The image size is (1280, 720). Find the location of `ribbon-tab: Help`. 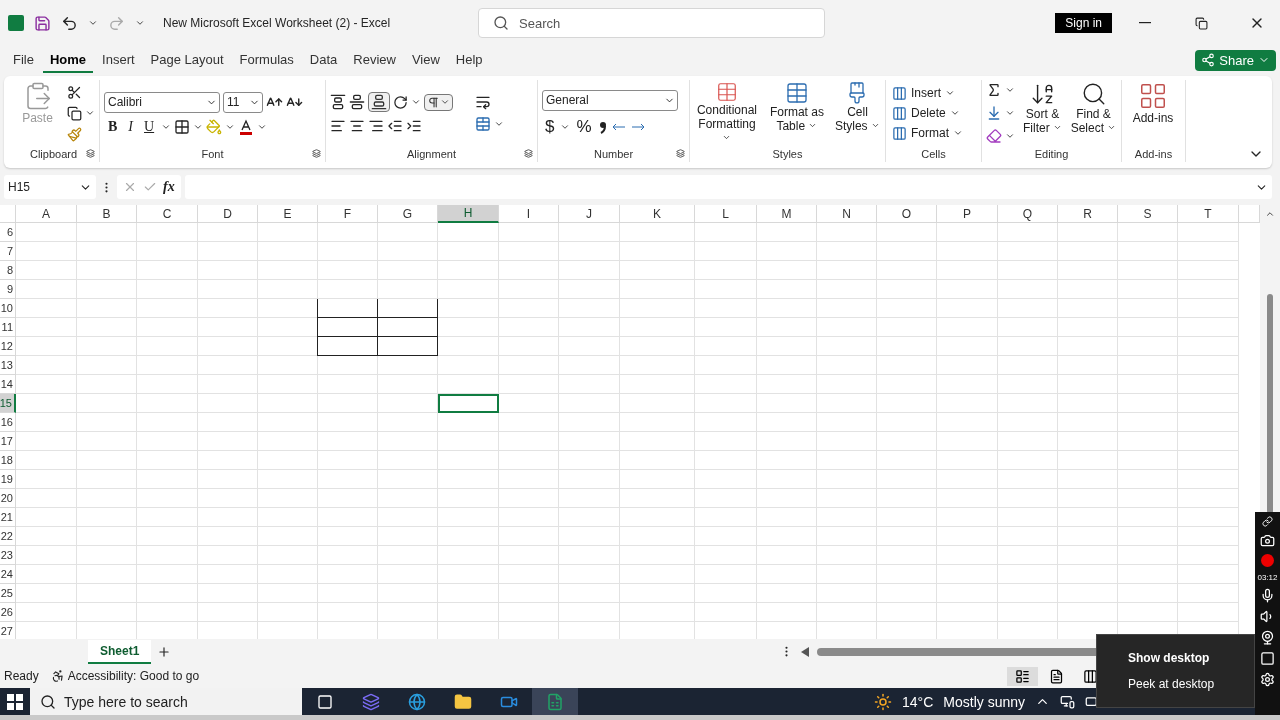

ribbon-tab: Help is located at coordinates (469, 60).